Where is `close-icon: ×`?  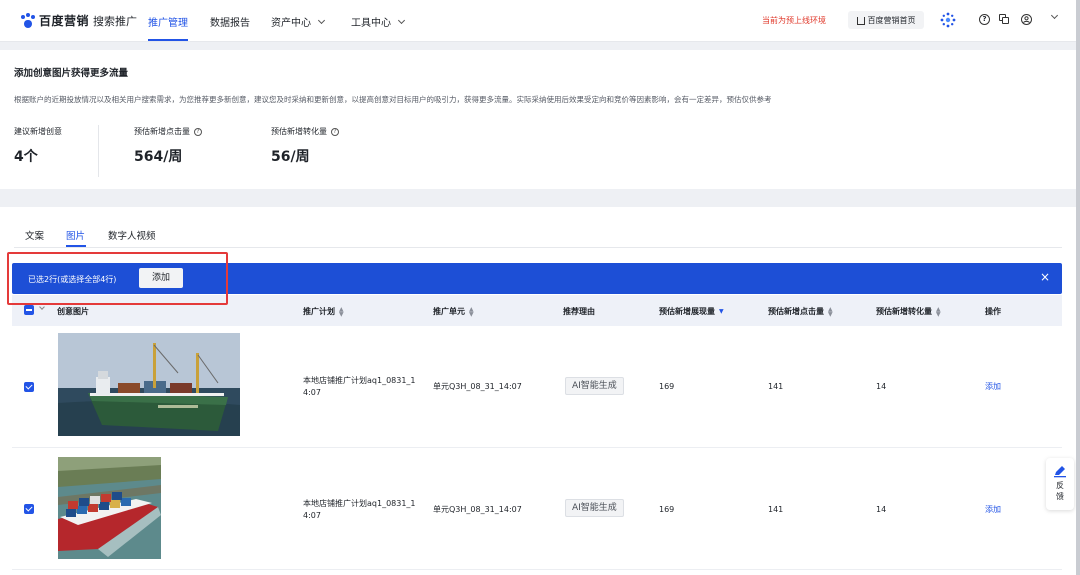 close-icon: × is located at coordinates (1045, 277).